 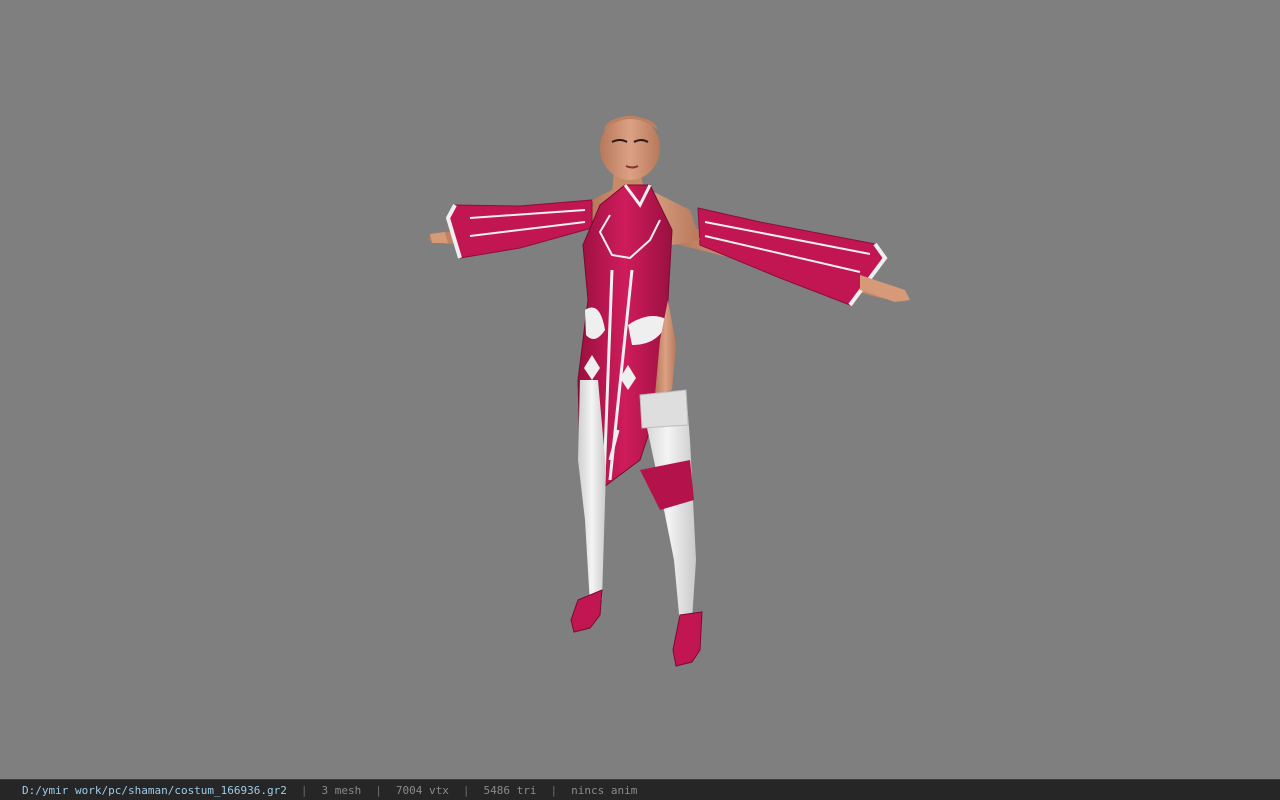 What do you see at coordinates (630, 148) in the screenshot?
I see `head` at bounding box center [630, 148].